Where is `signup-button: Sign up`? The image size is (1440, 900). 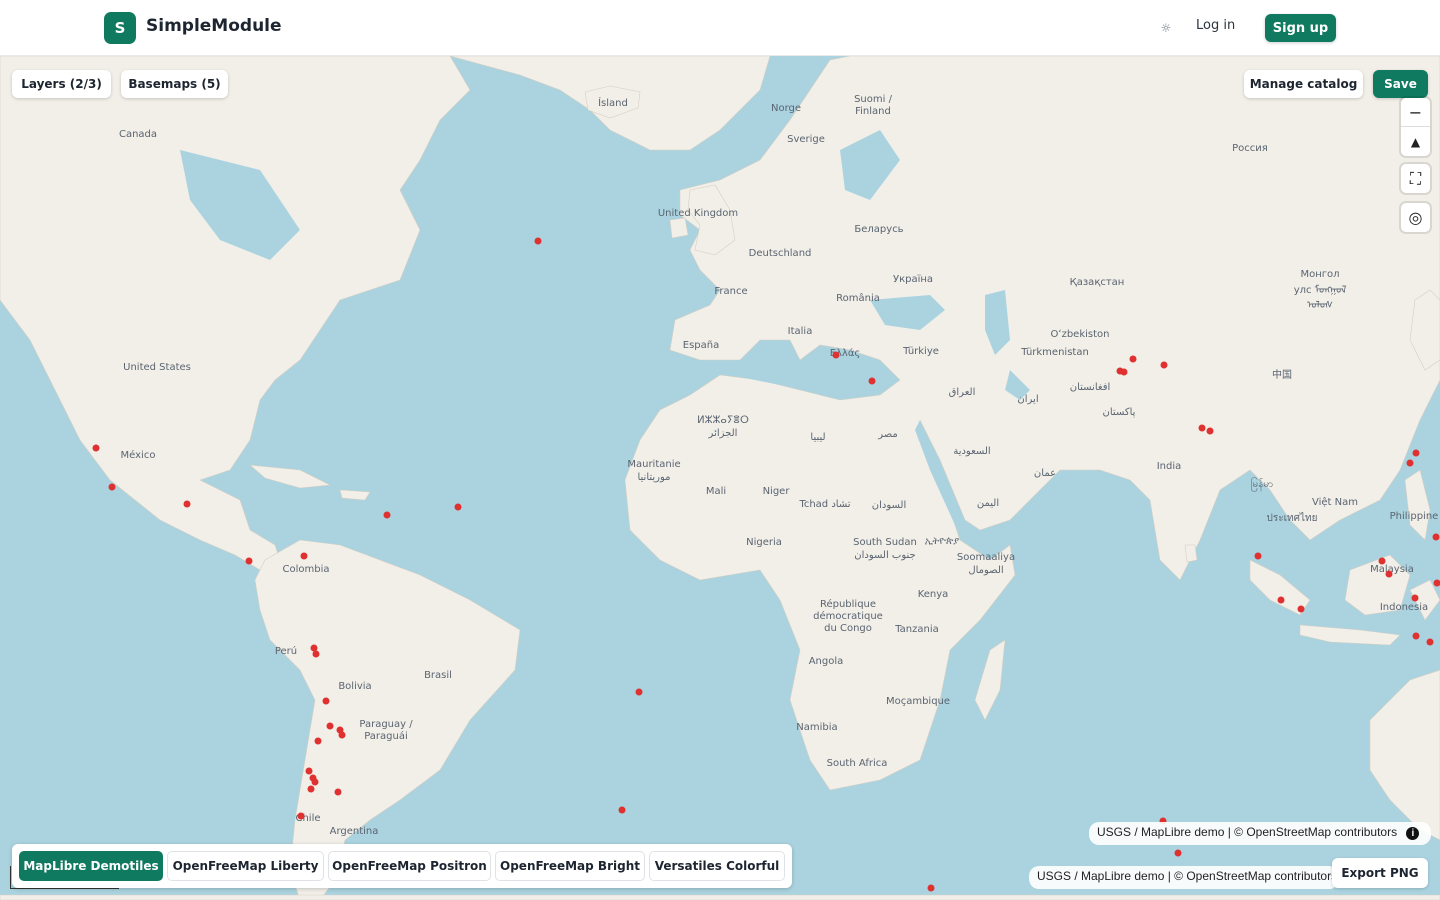
signup-button: Sign up is located at coordinates (1300, 28).